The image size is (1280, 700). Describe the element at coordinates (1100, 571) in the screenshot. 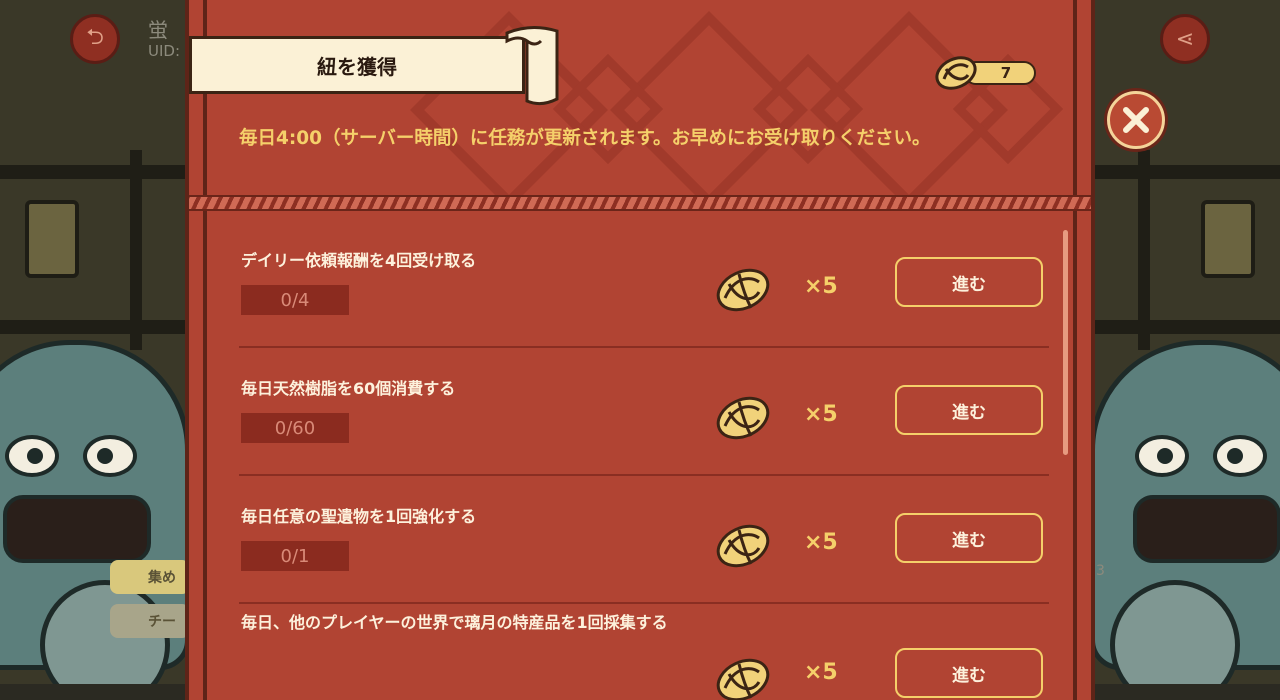

I see `background-number: 3` at that location.